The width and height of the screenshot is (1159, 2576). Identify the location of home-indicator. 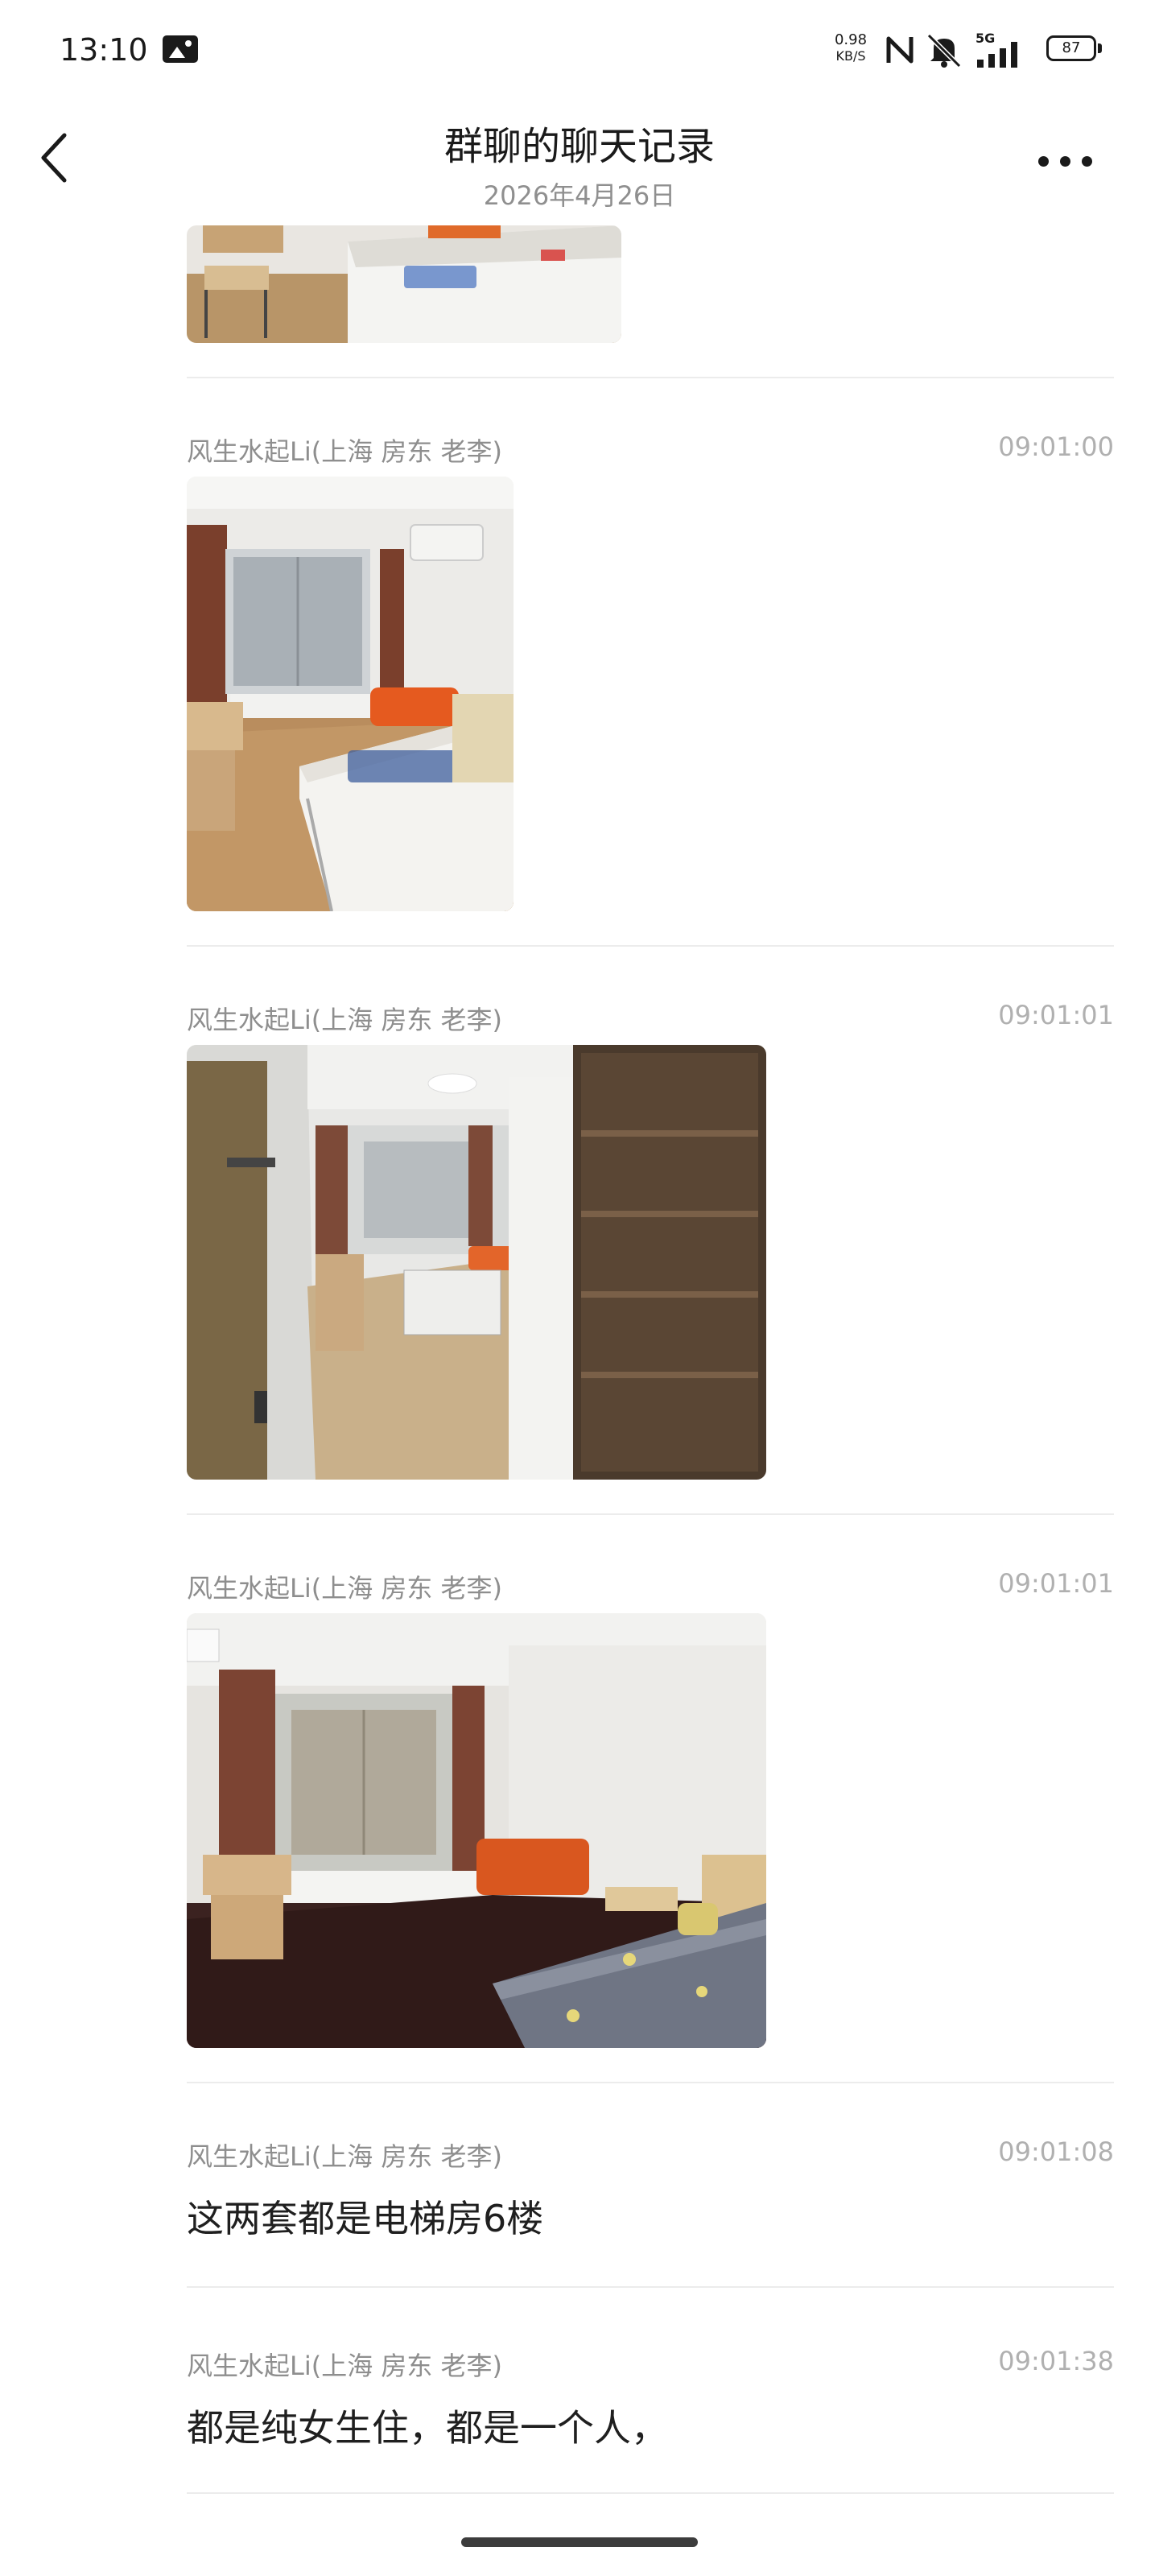
(579, 2542).